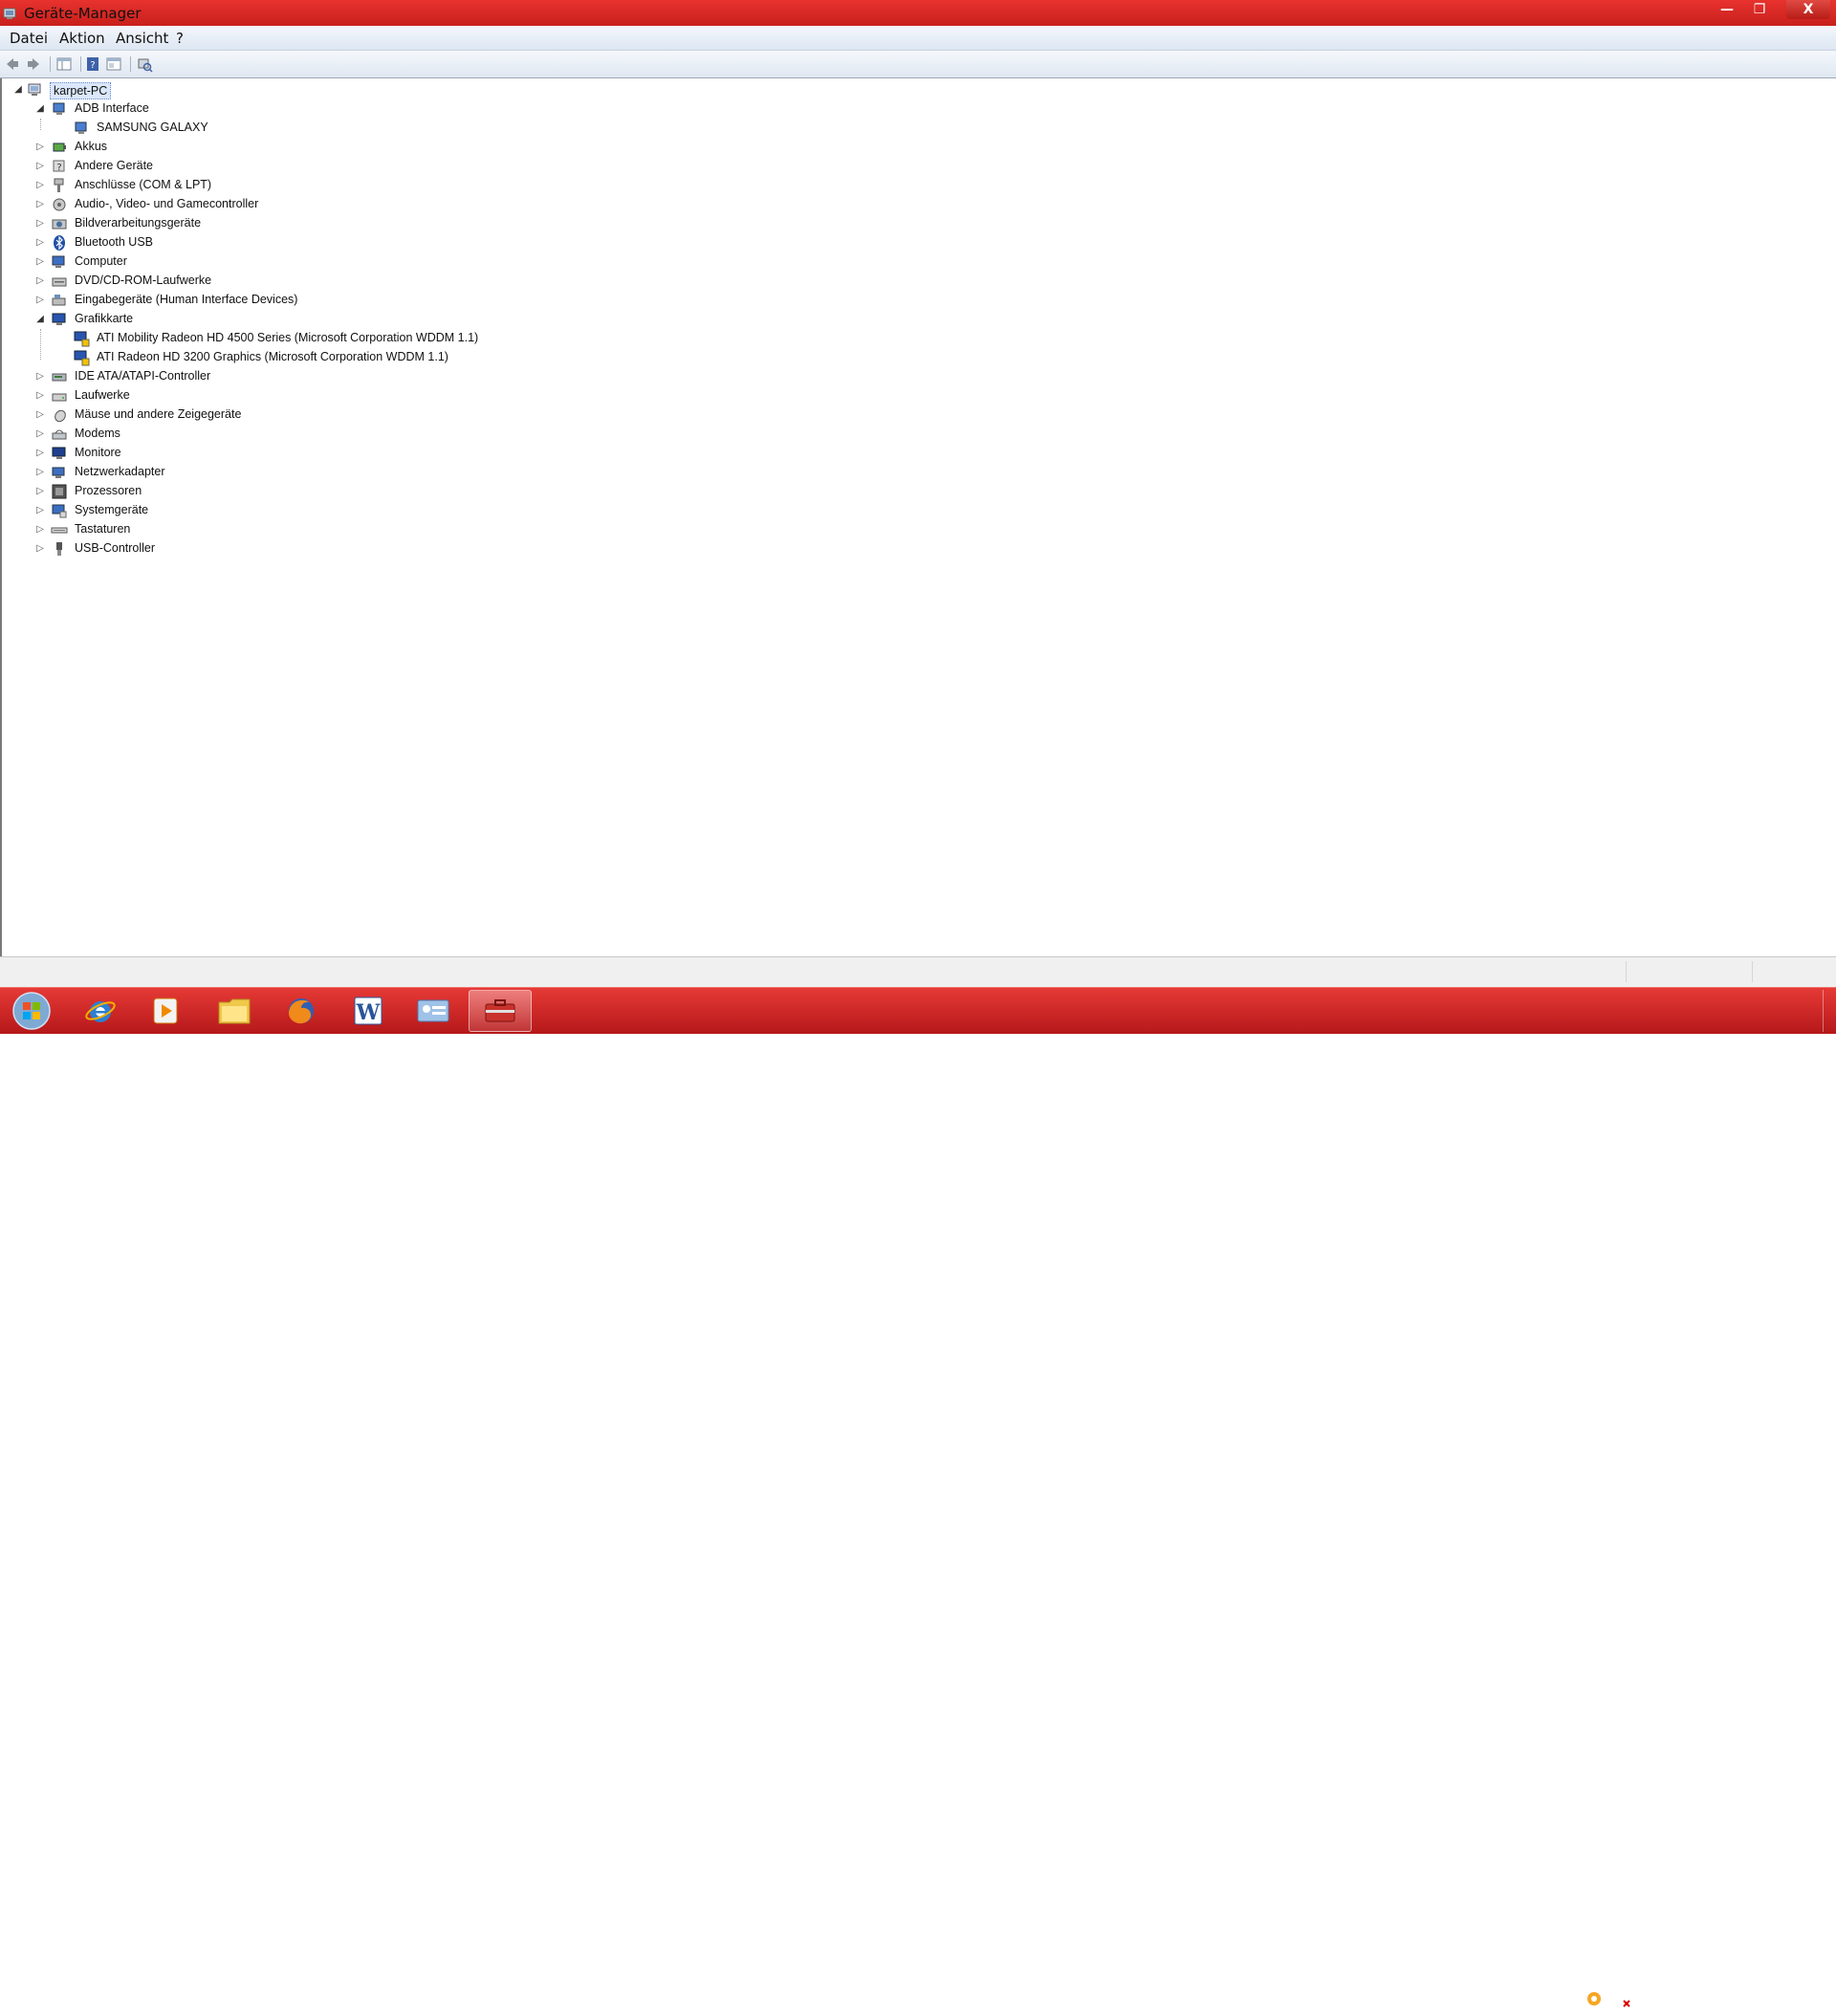 The image size is (1836, 2016). I want to click on expander-bildverarbeitungsger-te: ▷, so click(40, 224).